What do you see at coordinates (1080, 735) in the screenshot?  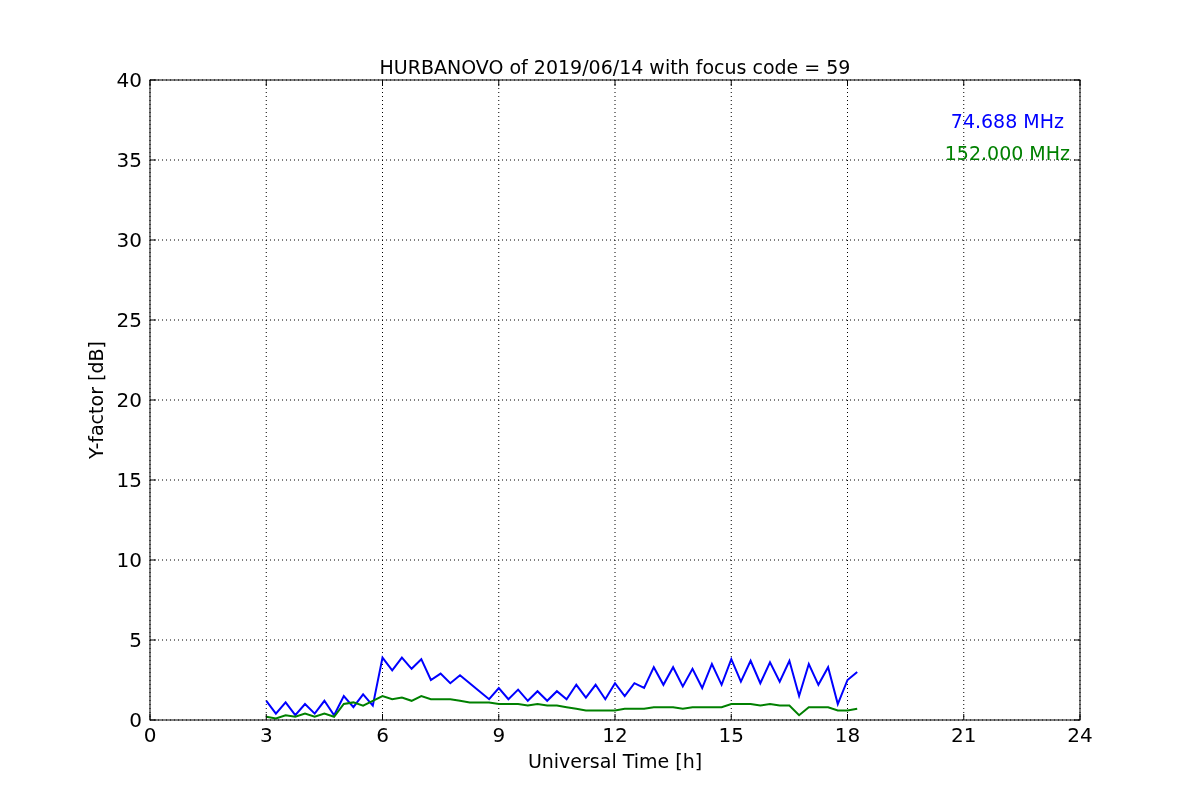 I see `tick-label: 24` at bounding box center [1080, 735].